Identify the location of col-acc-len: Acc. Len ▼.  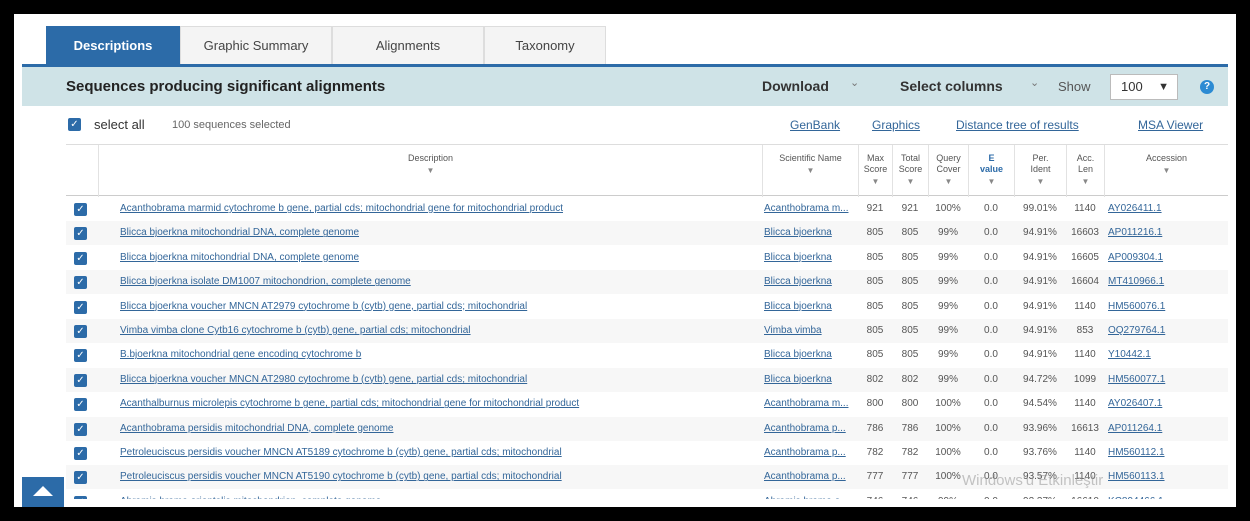
(1085, 171).